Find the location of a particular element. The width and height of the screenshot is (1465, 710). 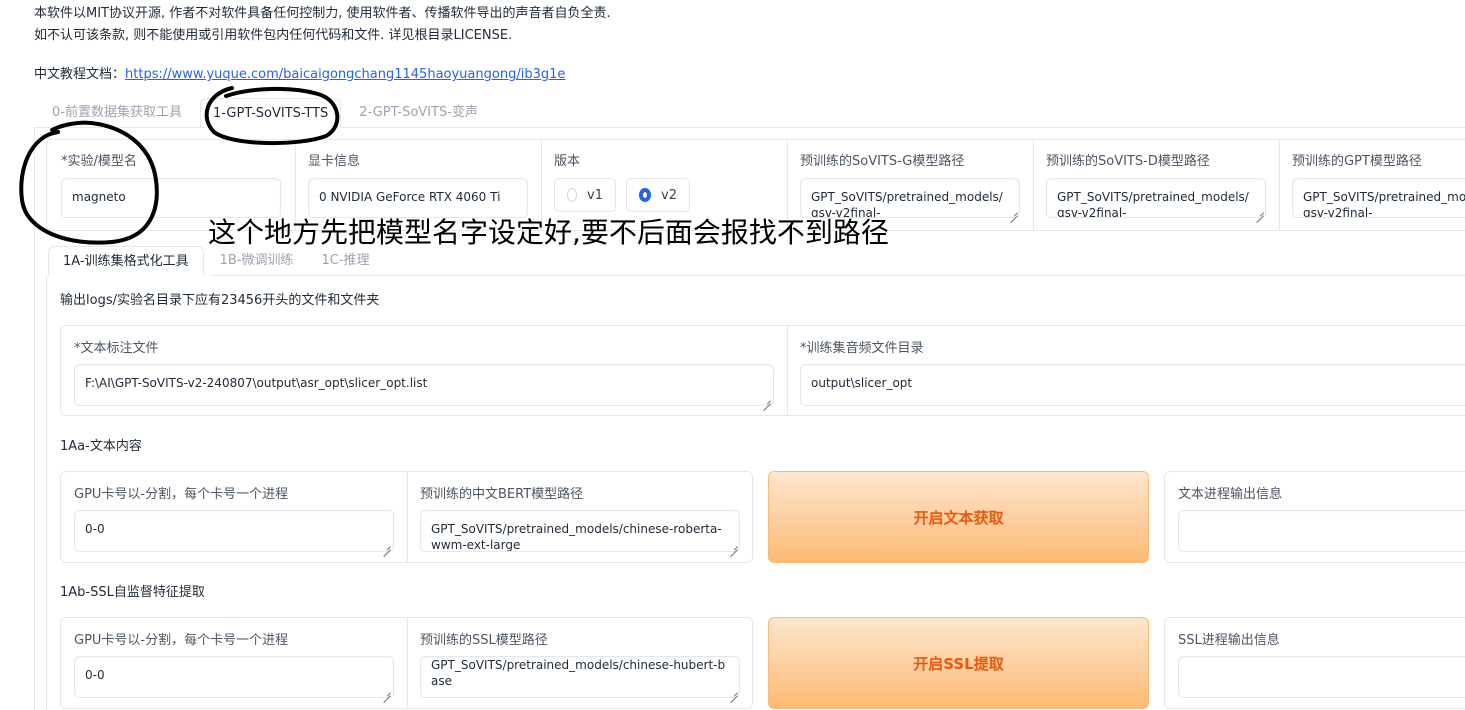

ssl-output-label: SSL进程输出信息 is located at coordinates (1229, 640).